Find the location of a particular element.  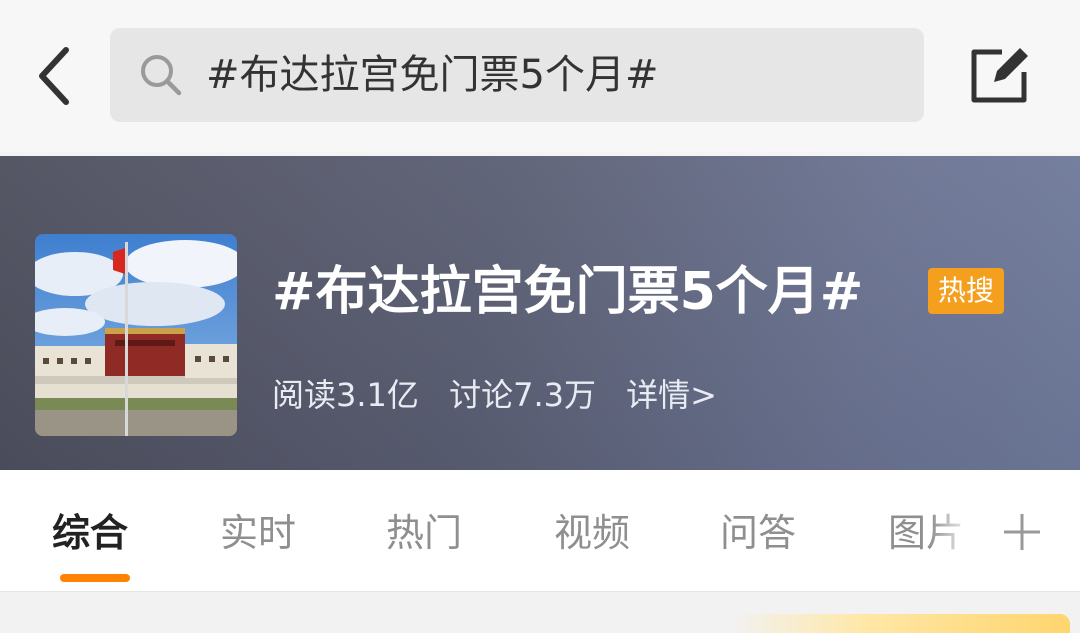

potala-palace-photo is located at coordinates (136, 335).